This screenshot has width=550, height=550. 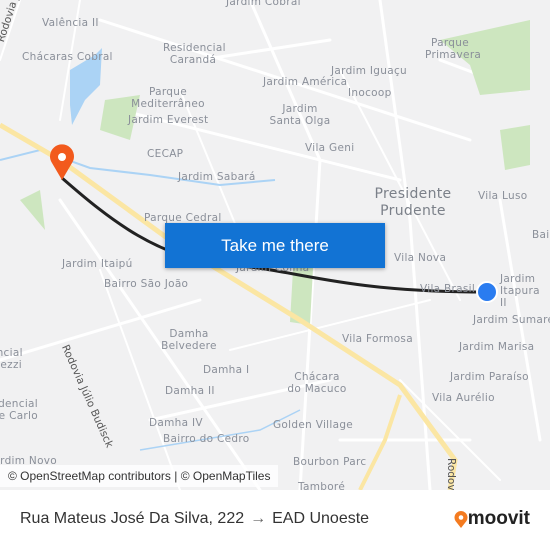 What do you see at coordinates (11, 359) in the screenshot?
I see `map-label: Residencial Azezzi` at bounding box center [11, 359].